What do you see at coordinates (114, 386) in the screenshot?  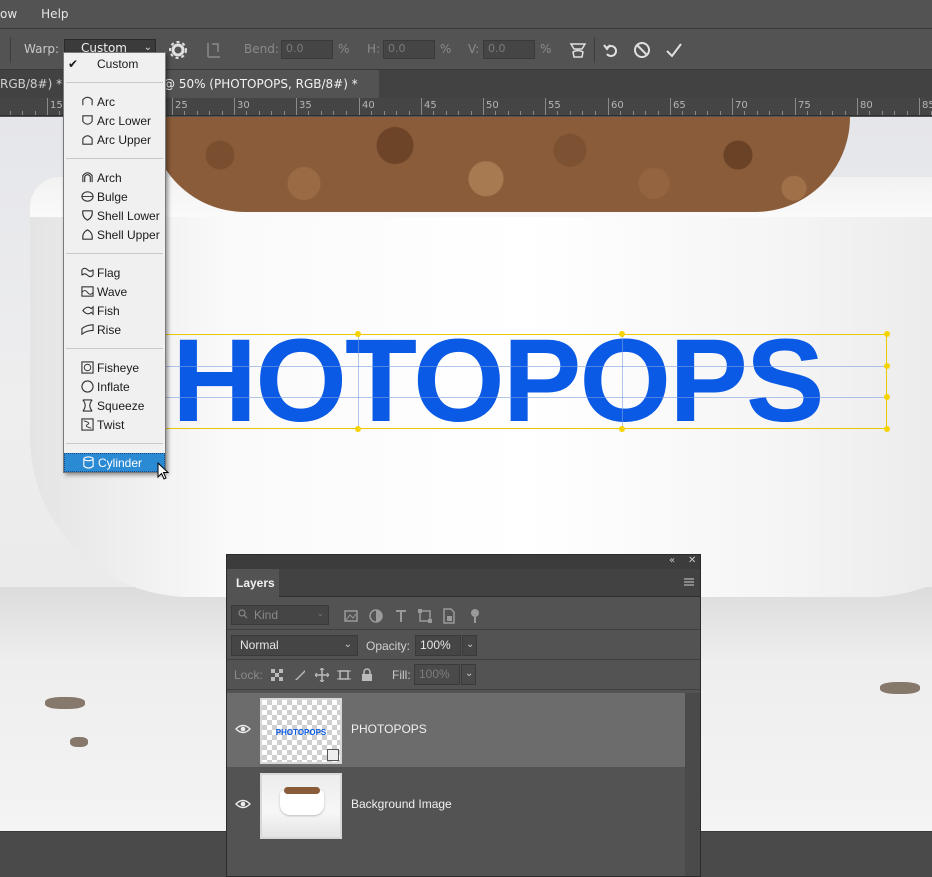 I see `warp-option-inflate: Inflate` at bounding box center [114, 386].